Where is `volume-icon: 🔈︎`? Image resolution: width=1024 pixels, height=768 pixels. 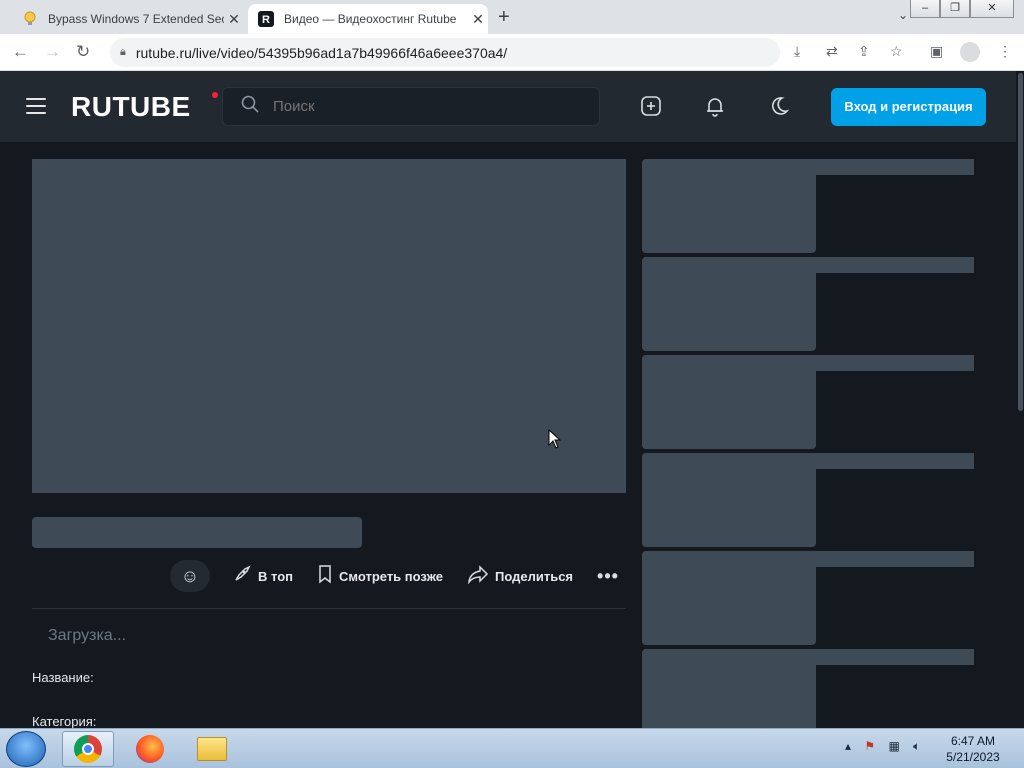
volume-icon: 🔈︎ is located at coordinates (916, 746).